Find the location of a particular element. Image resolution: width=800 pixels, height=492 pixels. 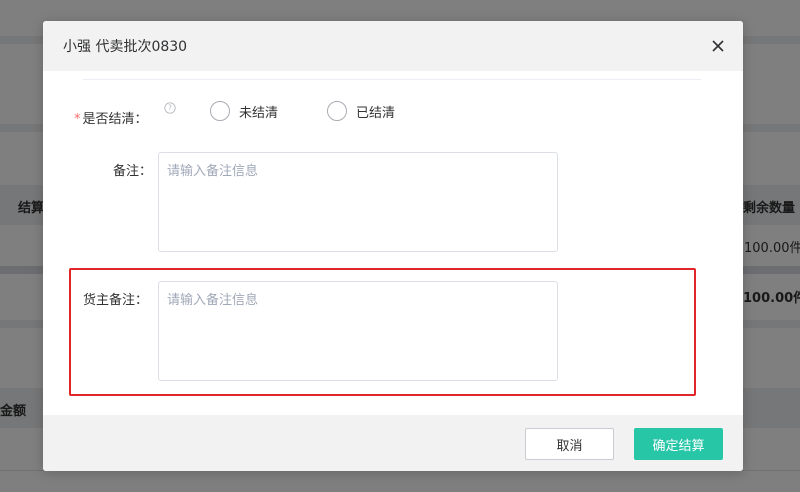

dialog-footer: 取消 确定结算 is located at coordinates (393, 443).